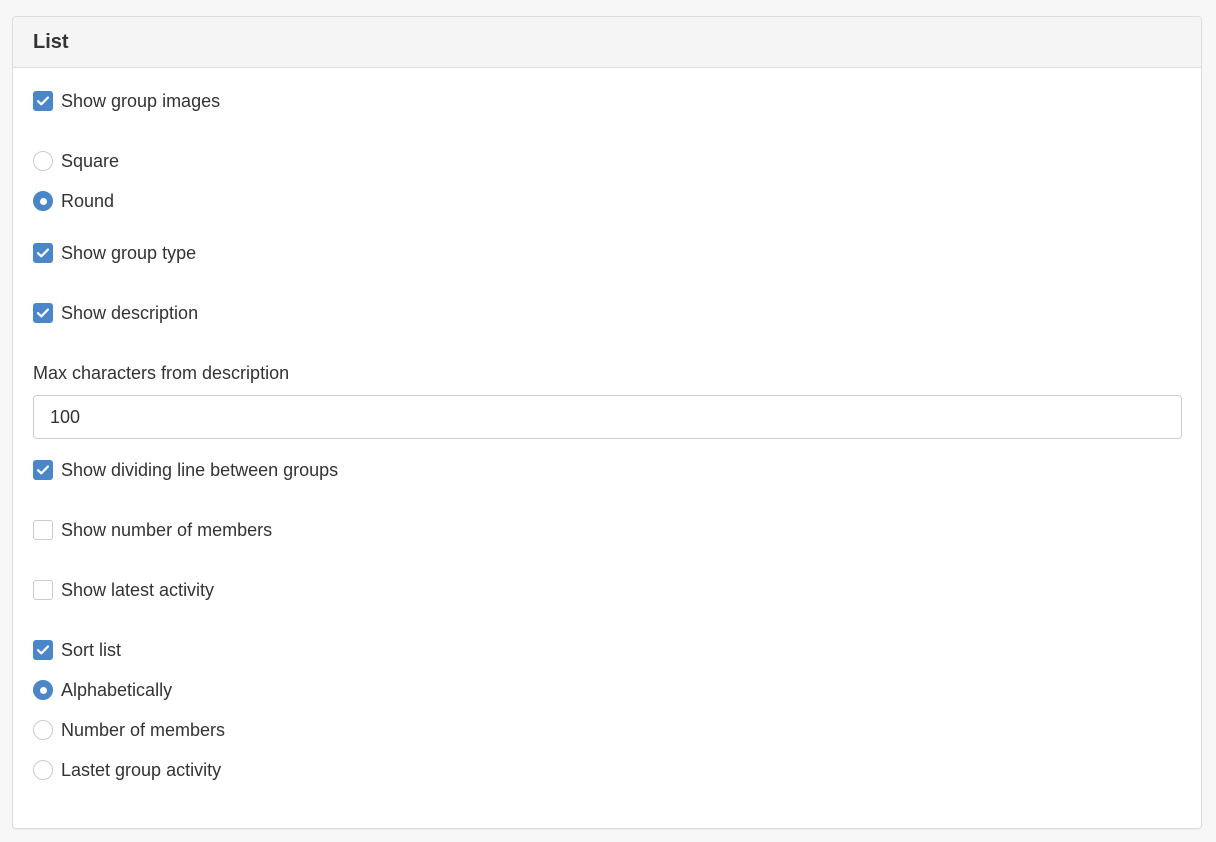 The width and height of the screenshot is (1216, 842). I want to click on show-description-option: Show description, so click(115, 313).